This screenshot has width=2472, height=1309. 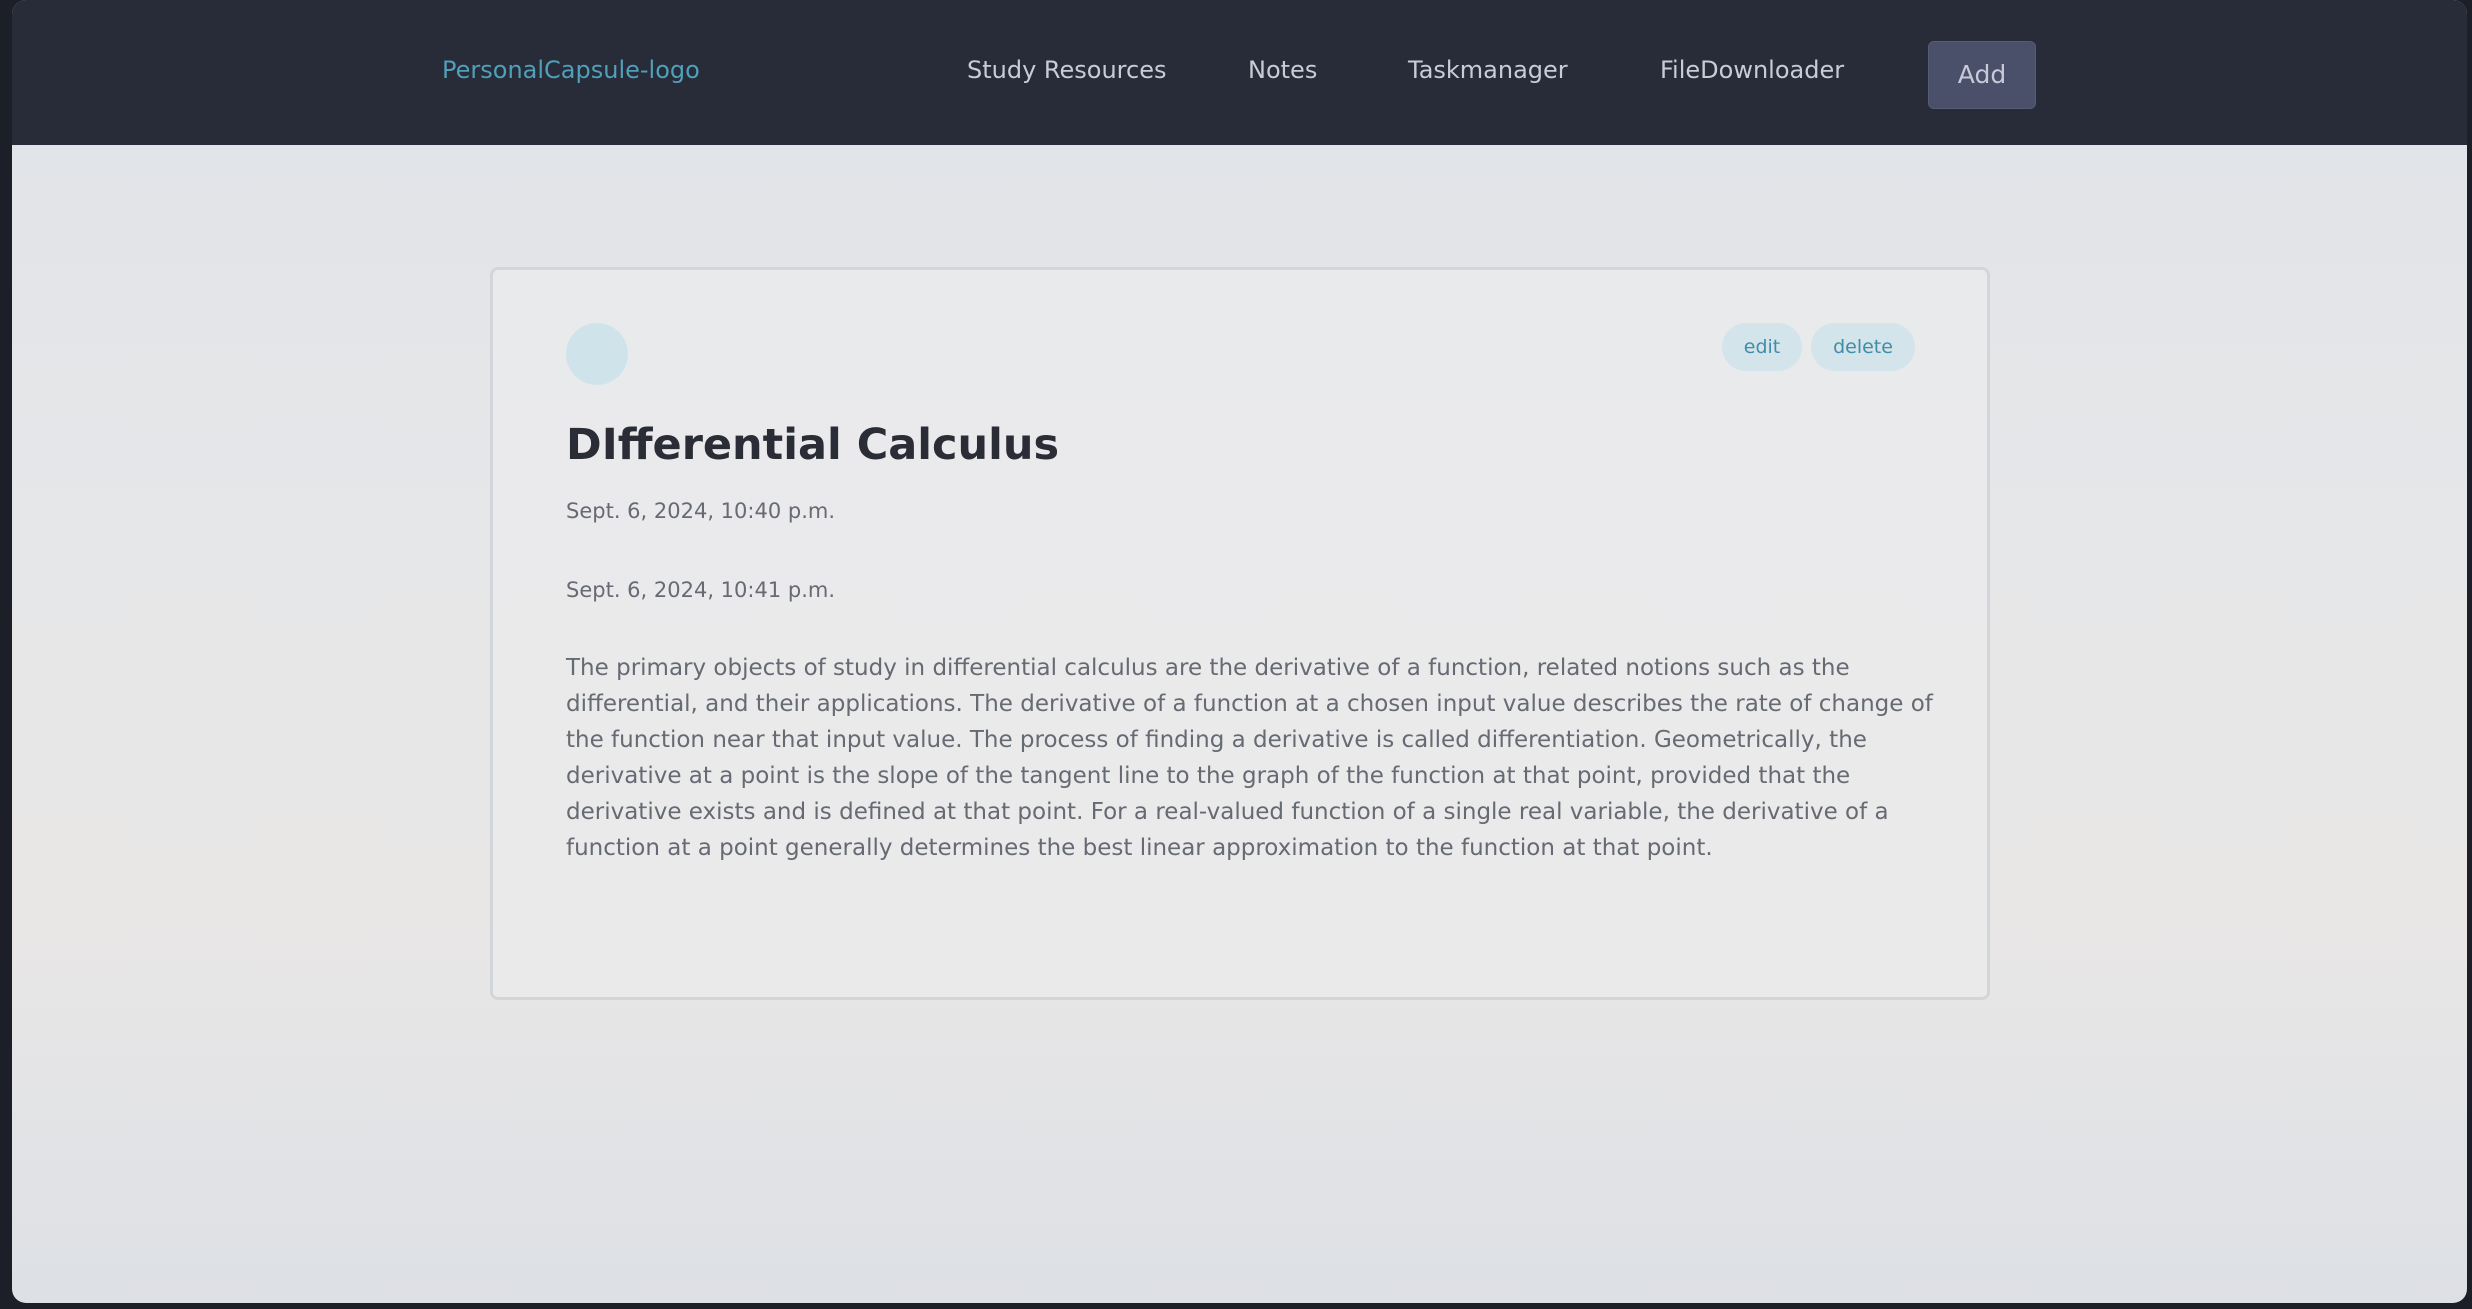 I want to click on updated-date: Sept. 6, 2024, 10:41 p.m., so click(x=701, y=590).